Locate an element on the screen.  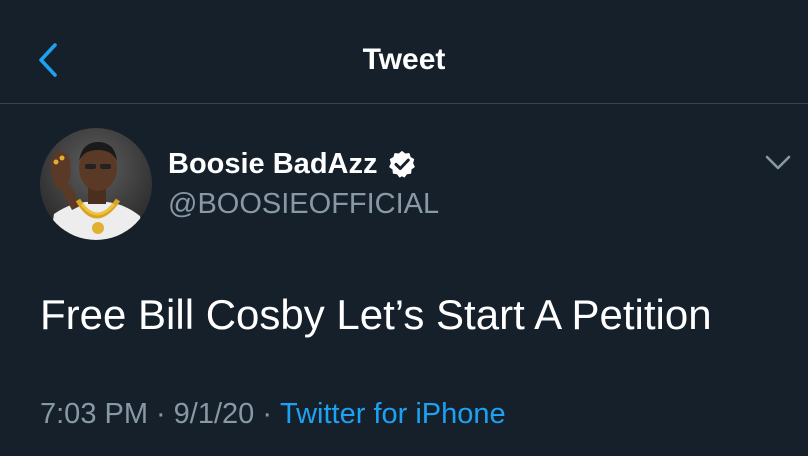
chevron-left-icon is located at coordinates (48, 60).